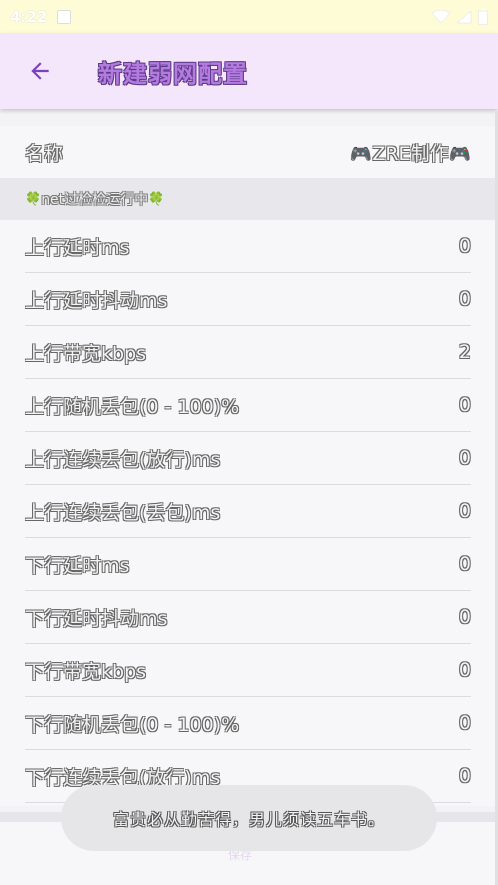 Image resolution: width=498 pixels, height=885 pixels. I want to click on setting-label: 上行连续丢包(丢包)ms, so click(123, 512).